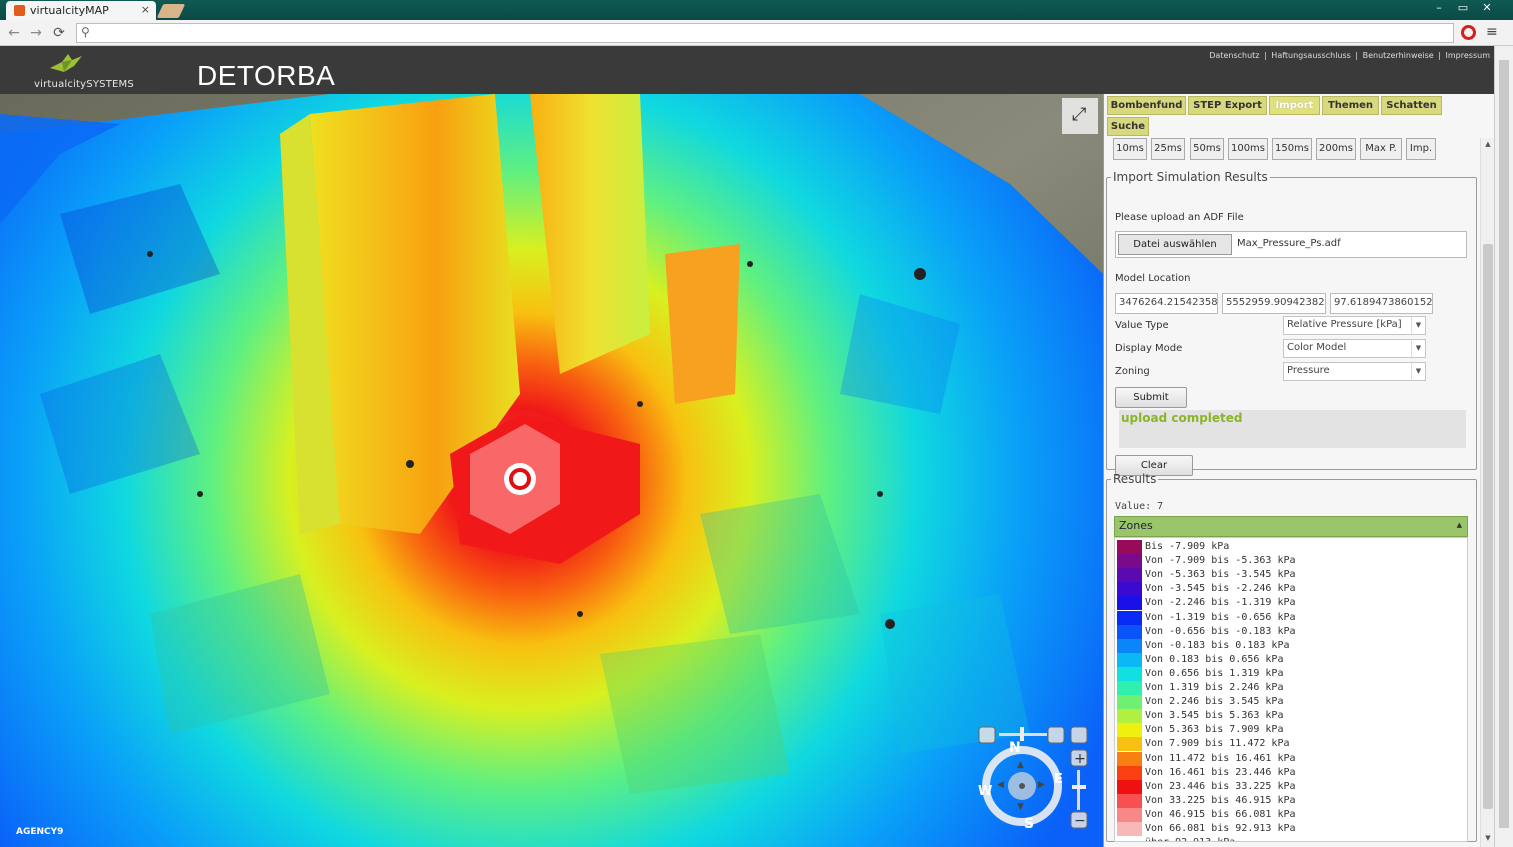 This screenshot has height=847, width=1513. I want to click on zone-row: Von 66.081 bis 92.913 kPa, so click(1291, 829).